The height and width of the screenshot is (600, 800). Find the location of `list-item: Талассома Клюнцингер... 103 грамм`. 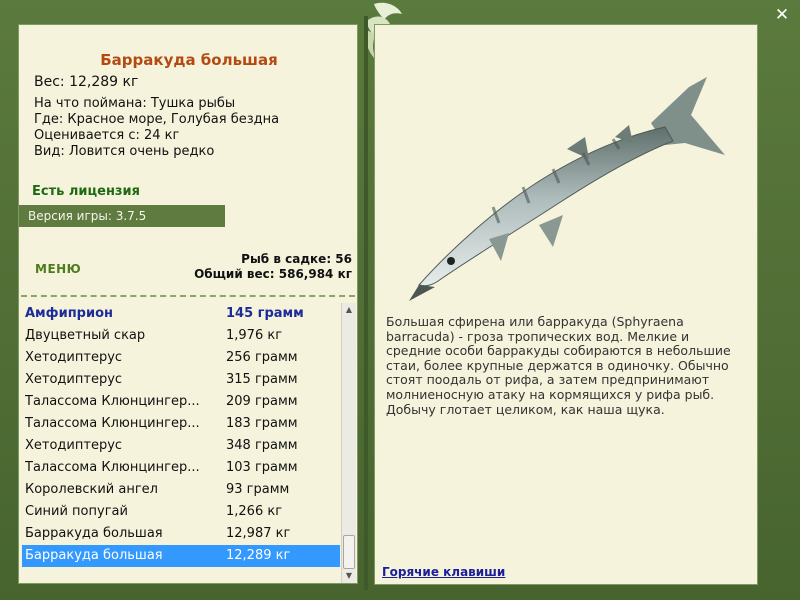

list-item: Талассома Клюнцингер... 103 грамм is located at coordinates (181, 468).